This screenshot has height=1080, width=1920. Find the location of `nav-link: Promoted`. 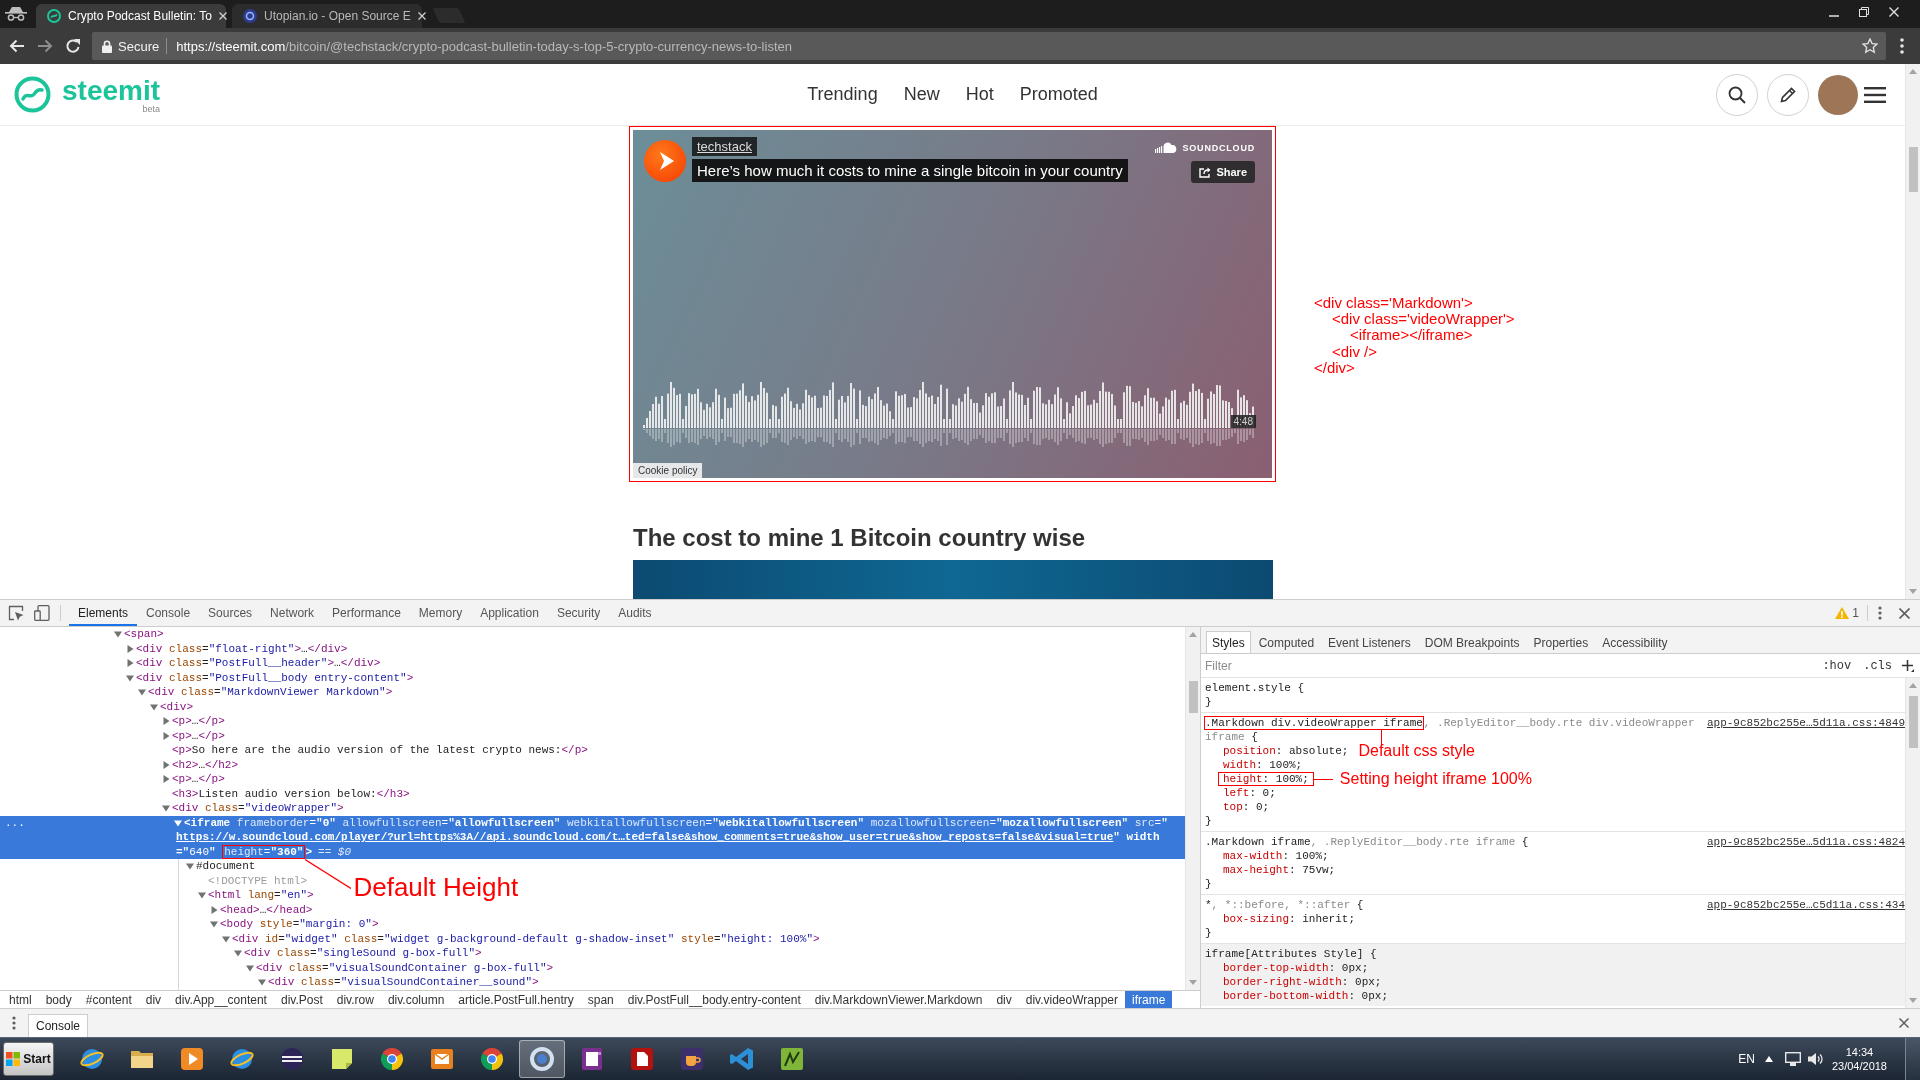

nav-link: Promoted is located at coordinates (1058, 94).